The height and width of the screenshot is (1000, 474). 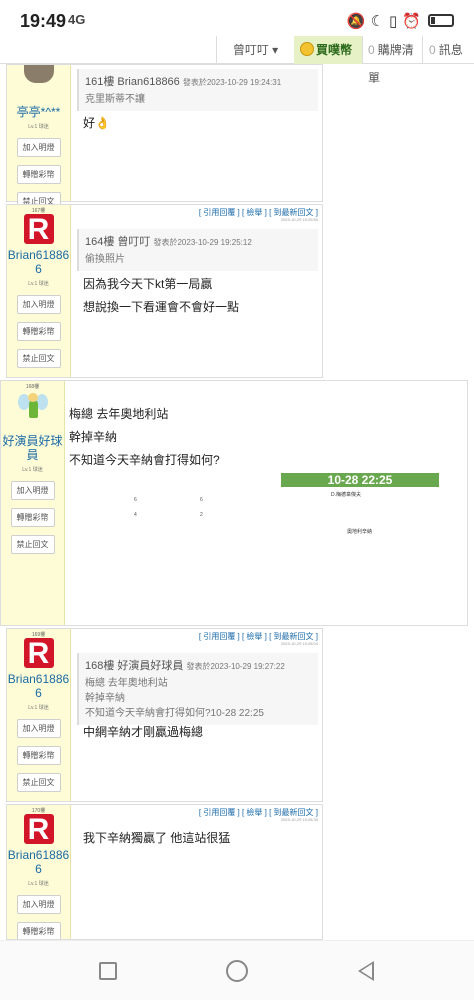 I want to click on content-line: 中網辛納才剛贏過梅總, so click(x=143, y=732).